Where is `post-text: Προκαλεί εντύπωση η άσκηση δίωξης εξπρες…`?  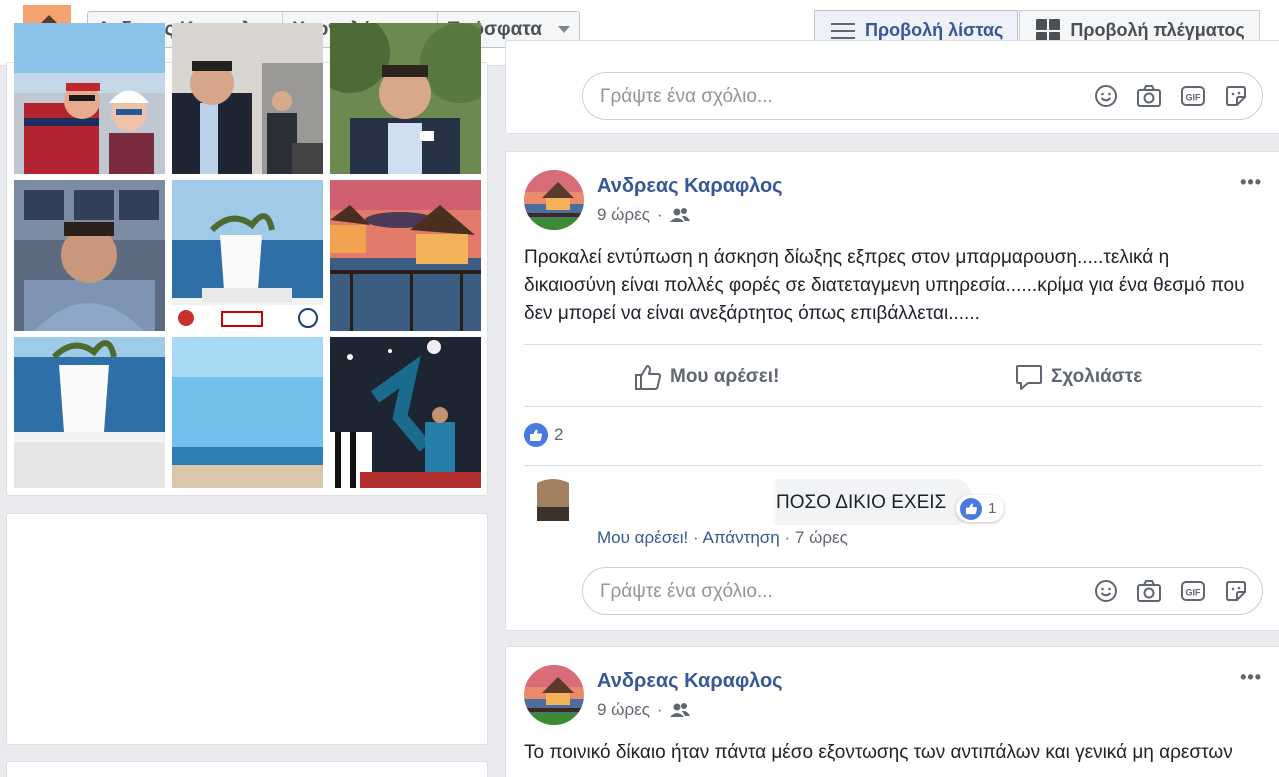 post-text: Προκαλεί εντύπωση η άσκηση δίωξης εξπρες… is located at coordinates (884, 285).